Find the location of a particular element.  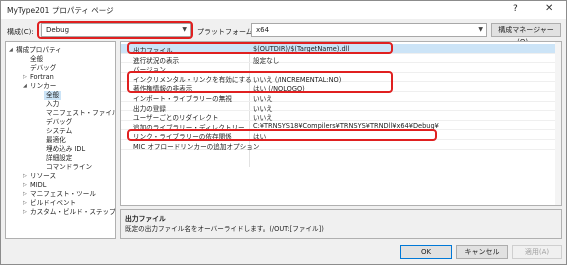

tree-item-midl: ▷ MIDL is located at coordinates (34, 185).